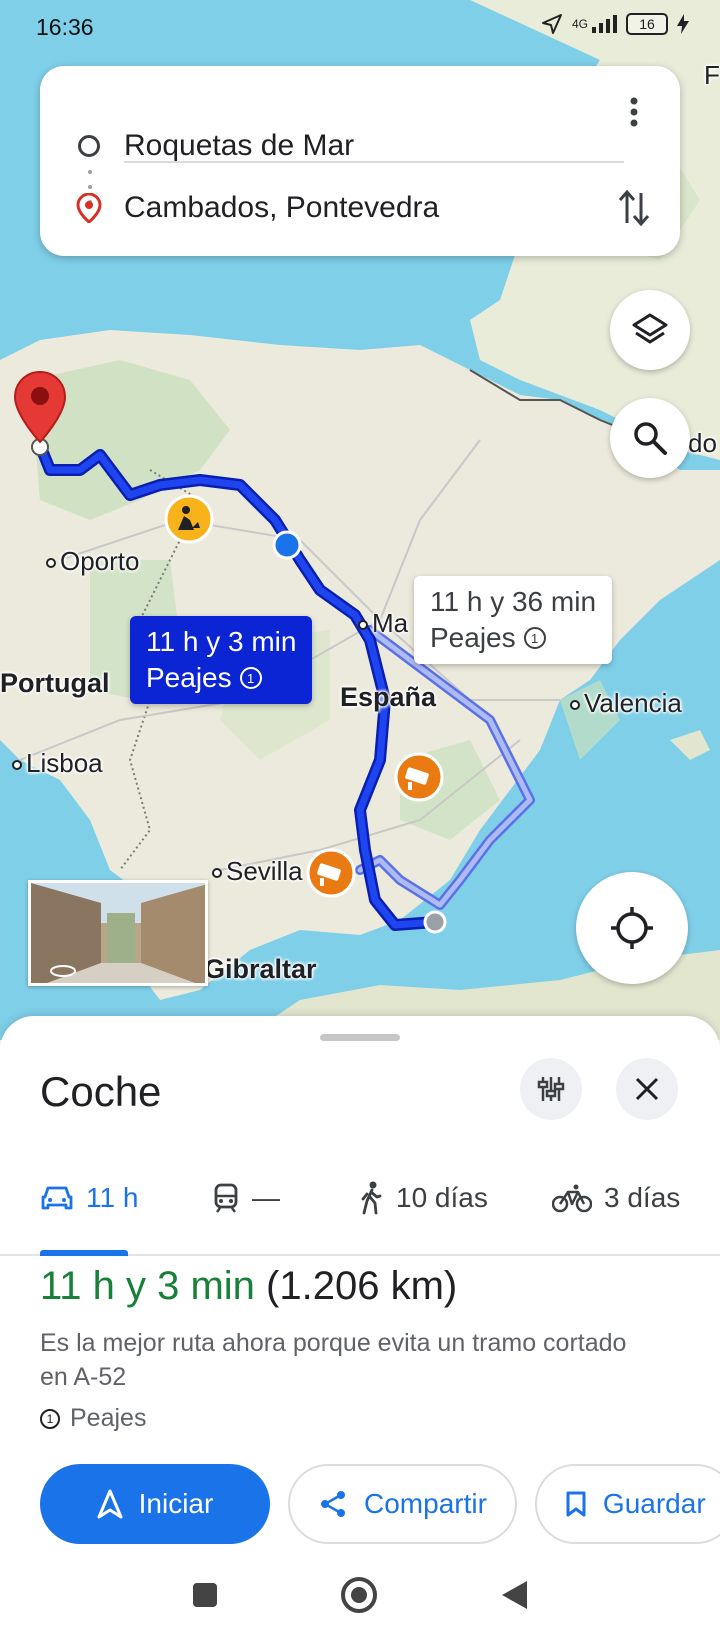 The image size is (720, 1650). I want to click on save-button-label: Guardar, so click(654, 1503).